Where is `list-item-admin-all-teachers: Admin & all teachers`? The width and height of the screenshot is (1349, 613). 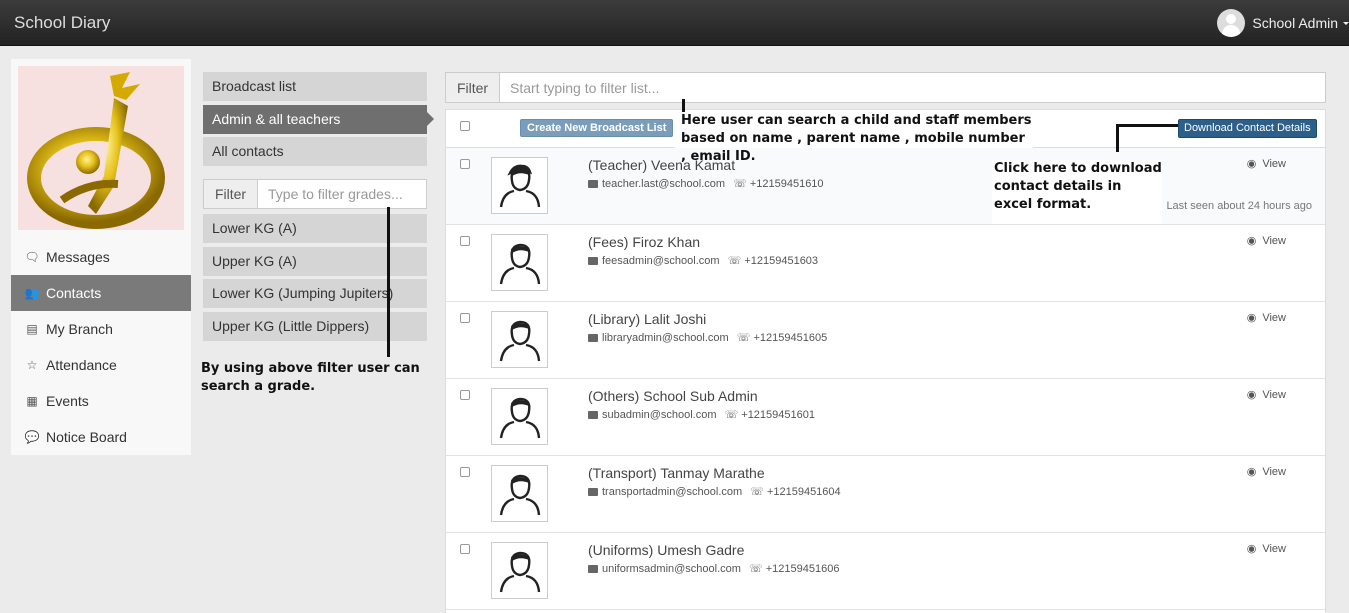
list-item-admin-all-teachers: Admin & all teachers is located at coordinates (318, 119).